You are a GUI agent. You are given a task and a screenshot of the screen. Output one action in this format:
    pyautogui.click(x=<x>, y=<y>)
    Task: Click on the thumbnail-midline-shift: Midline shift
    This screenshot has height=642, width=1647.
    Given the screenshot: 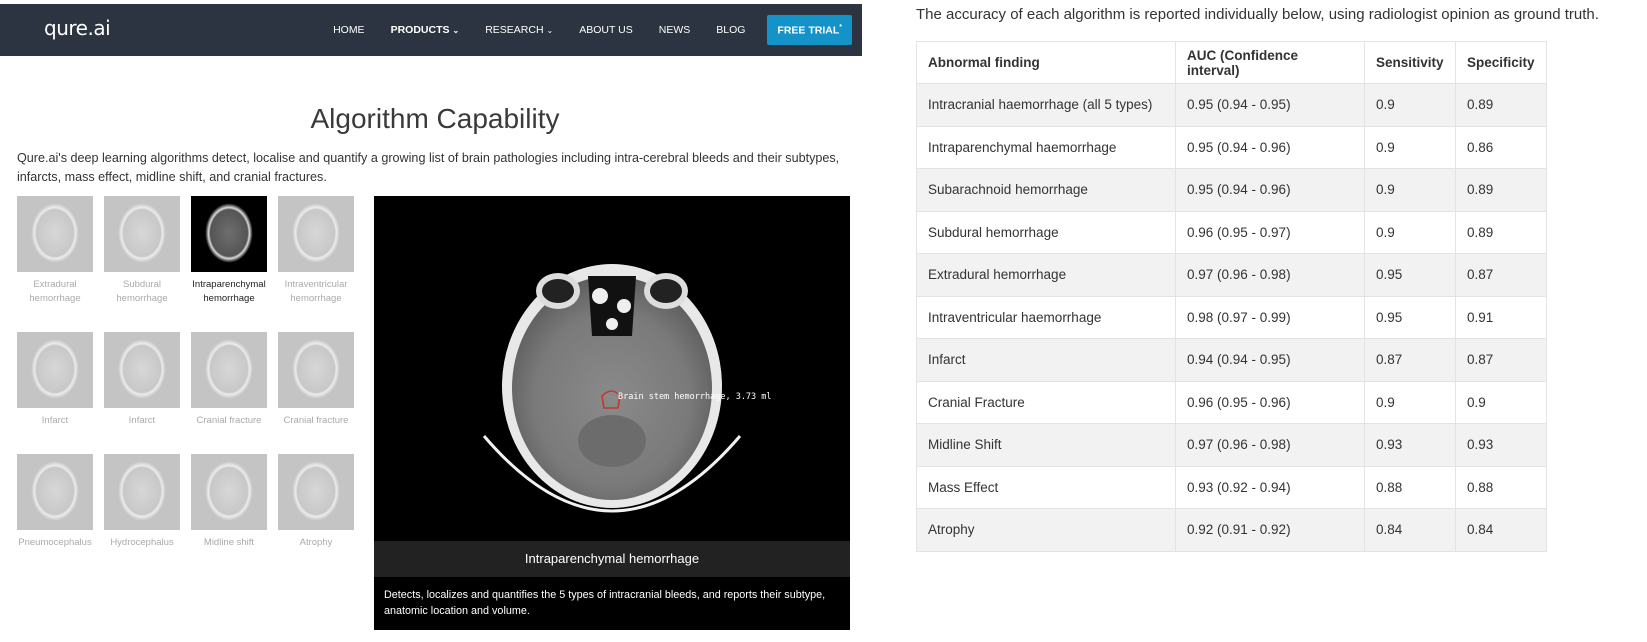 What is the action you would take?
    pyautogui.click(x=229, y=502)
    